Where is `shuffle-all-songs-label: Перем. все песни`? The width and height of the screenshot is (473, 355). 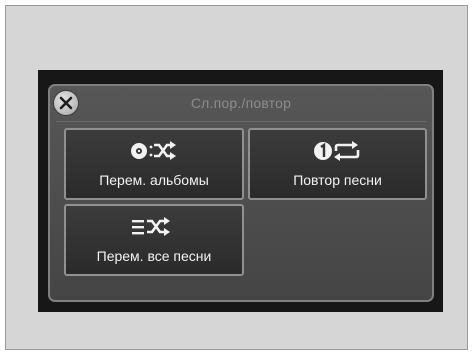
shuffle-all-songs-label: Перем. все песни is located at coordinates (154, 256).